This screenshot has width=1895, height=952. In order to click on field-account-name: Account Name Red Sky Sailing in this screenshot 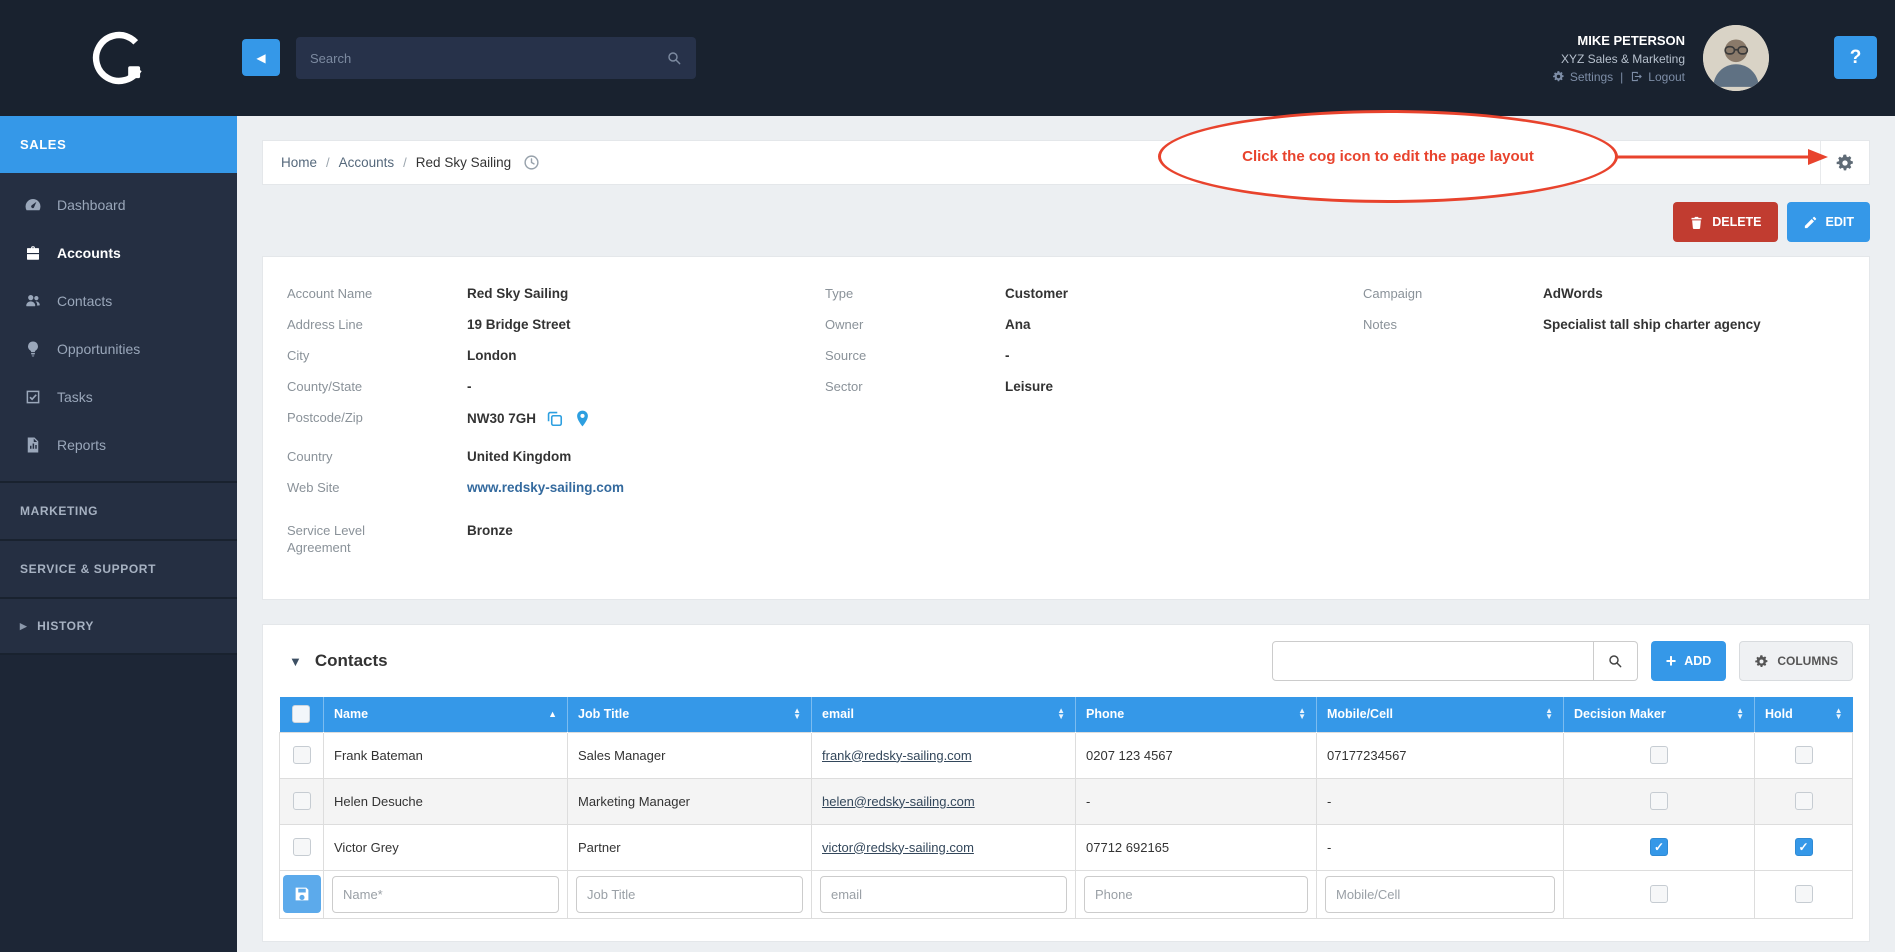, I will do `click(556, 293)`.